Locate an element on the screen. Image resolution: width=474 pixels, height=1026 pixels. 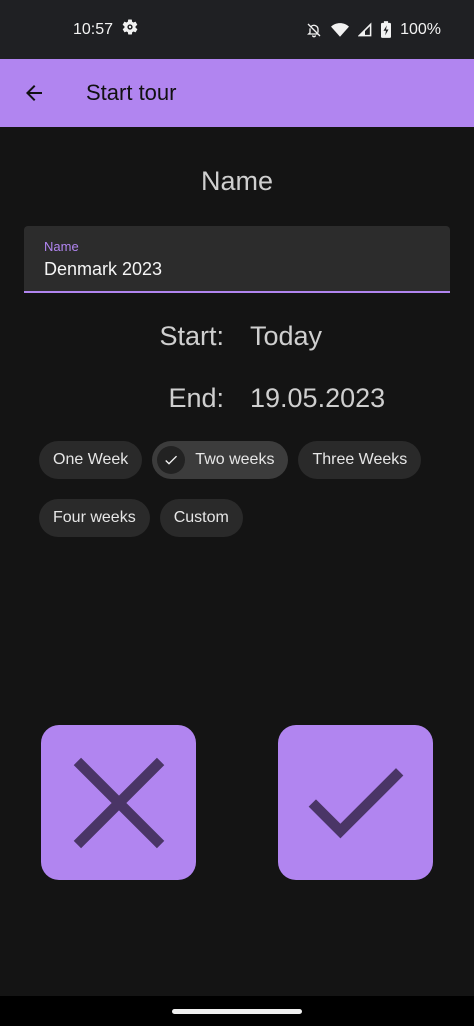
duration-chips-row-2: Four weeks Custom is located at coordinates (141, 518).